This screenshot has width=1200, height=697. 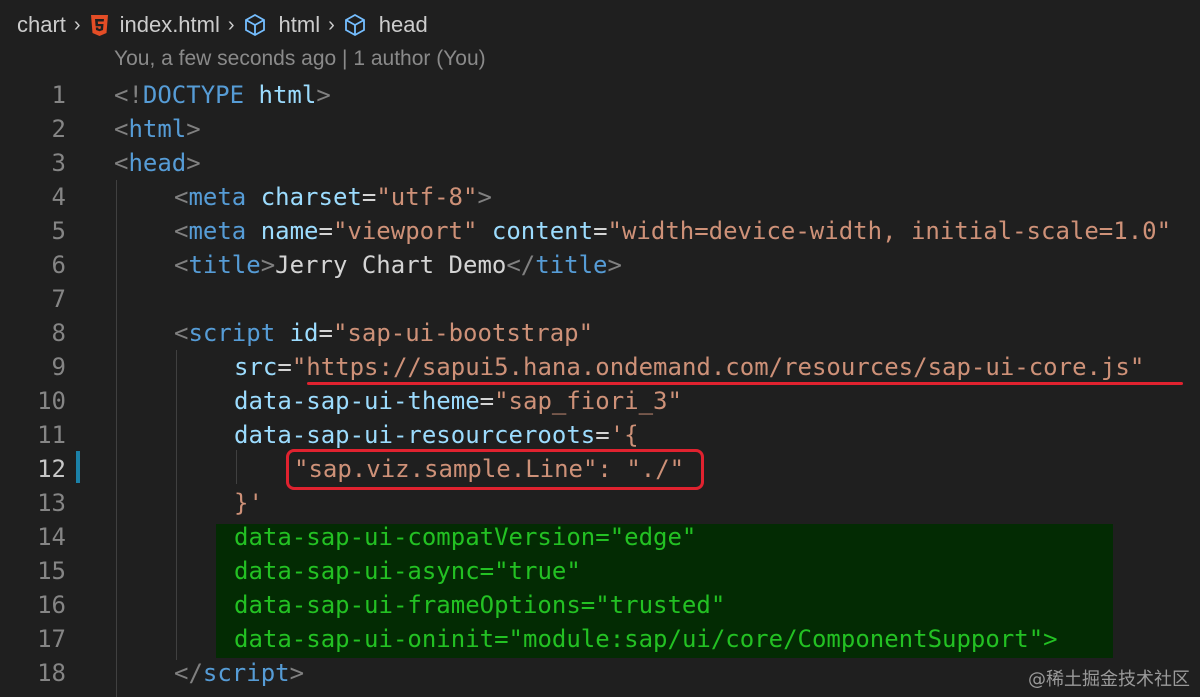 I want to click on code-line: data-sap-ui-frameOptions="trusted", so click(x=479, y=605).